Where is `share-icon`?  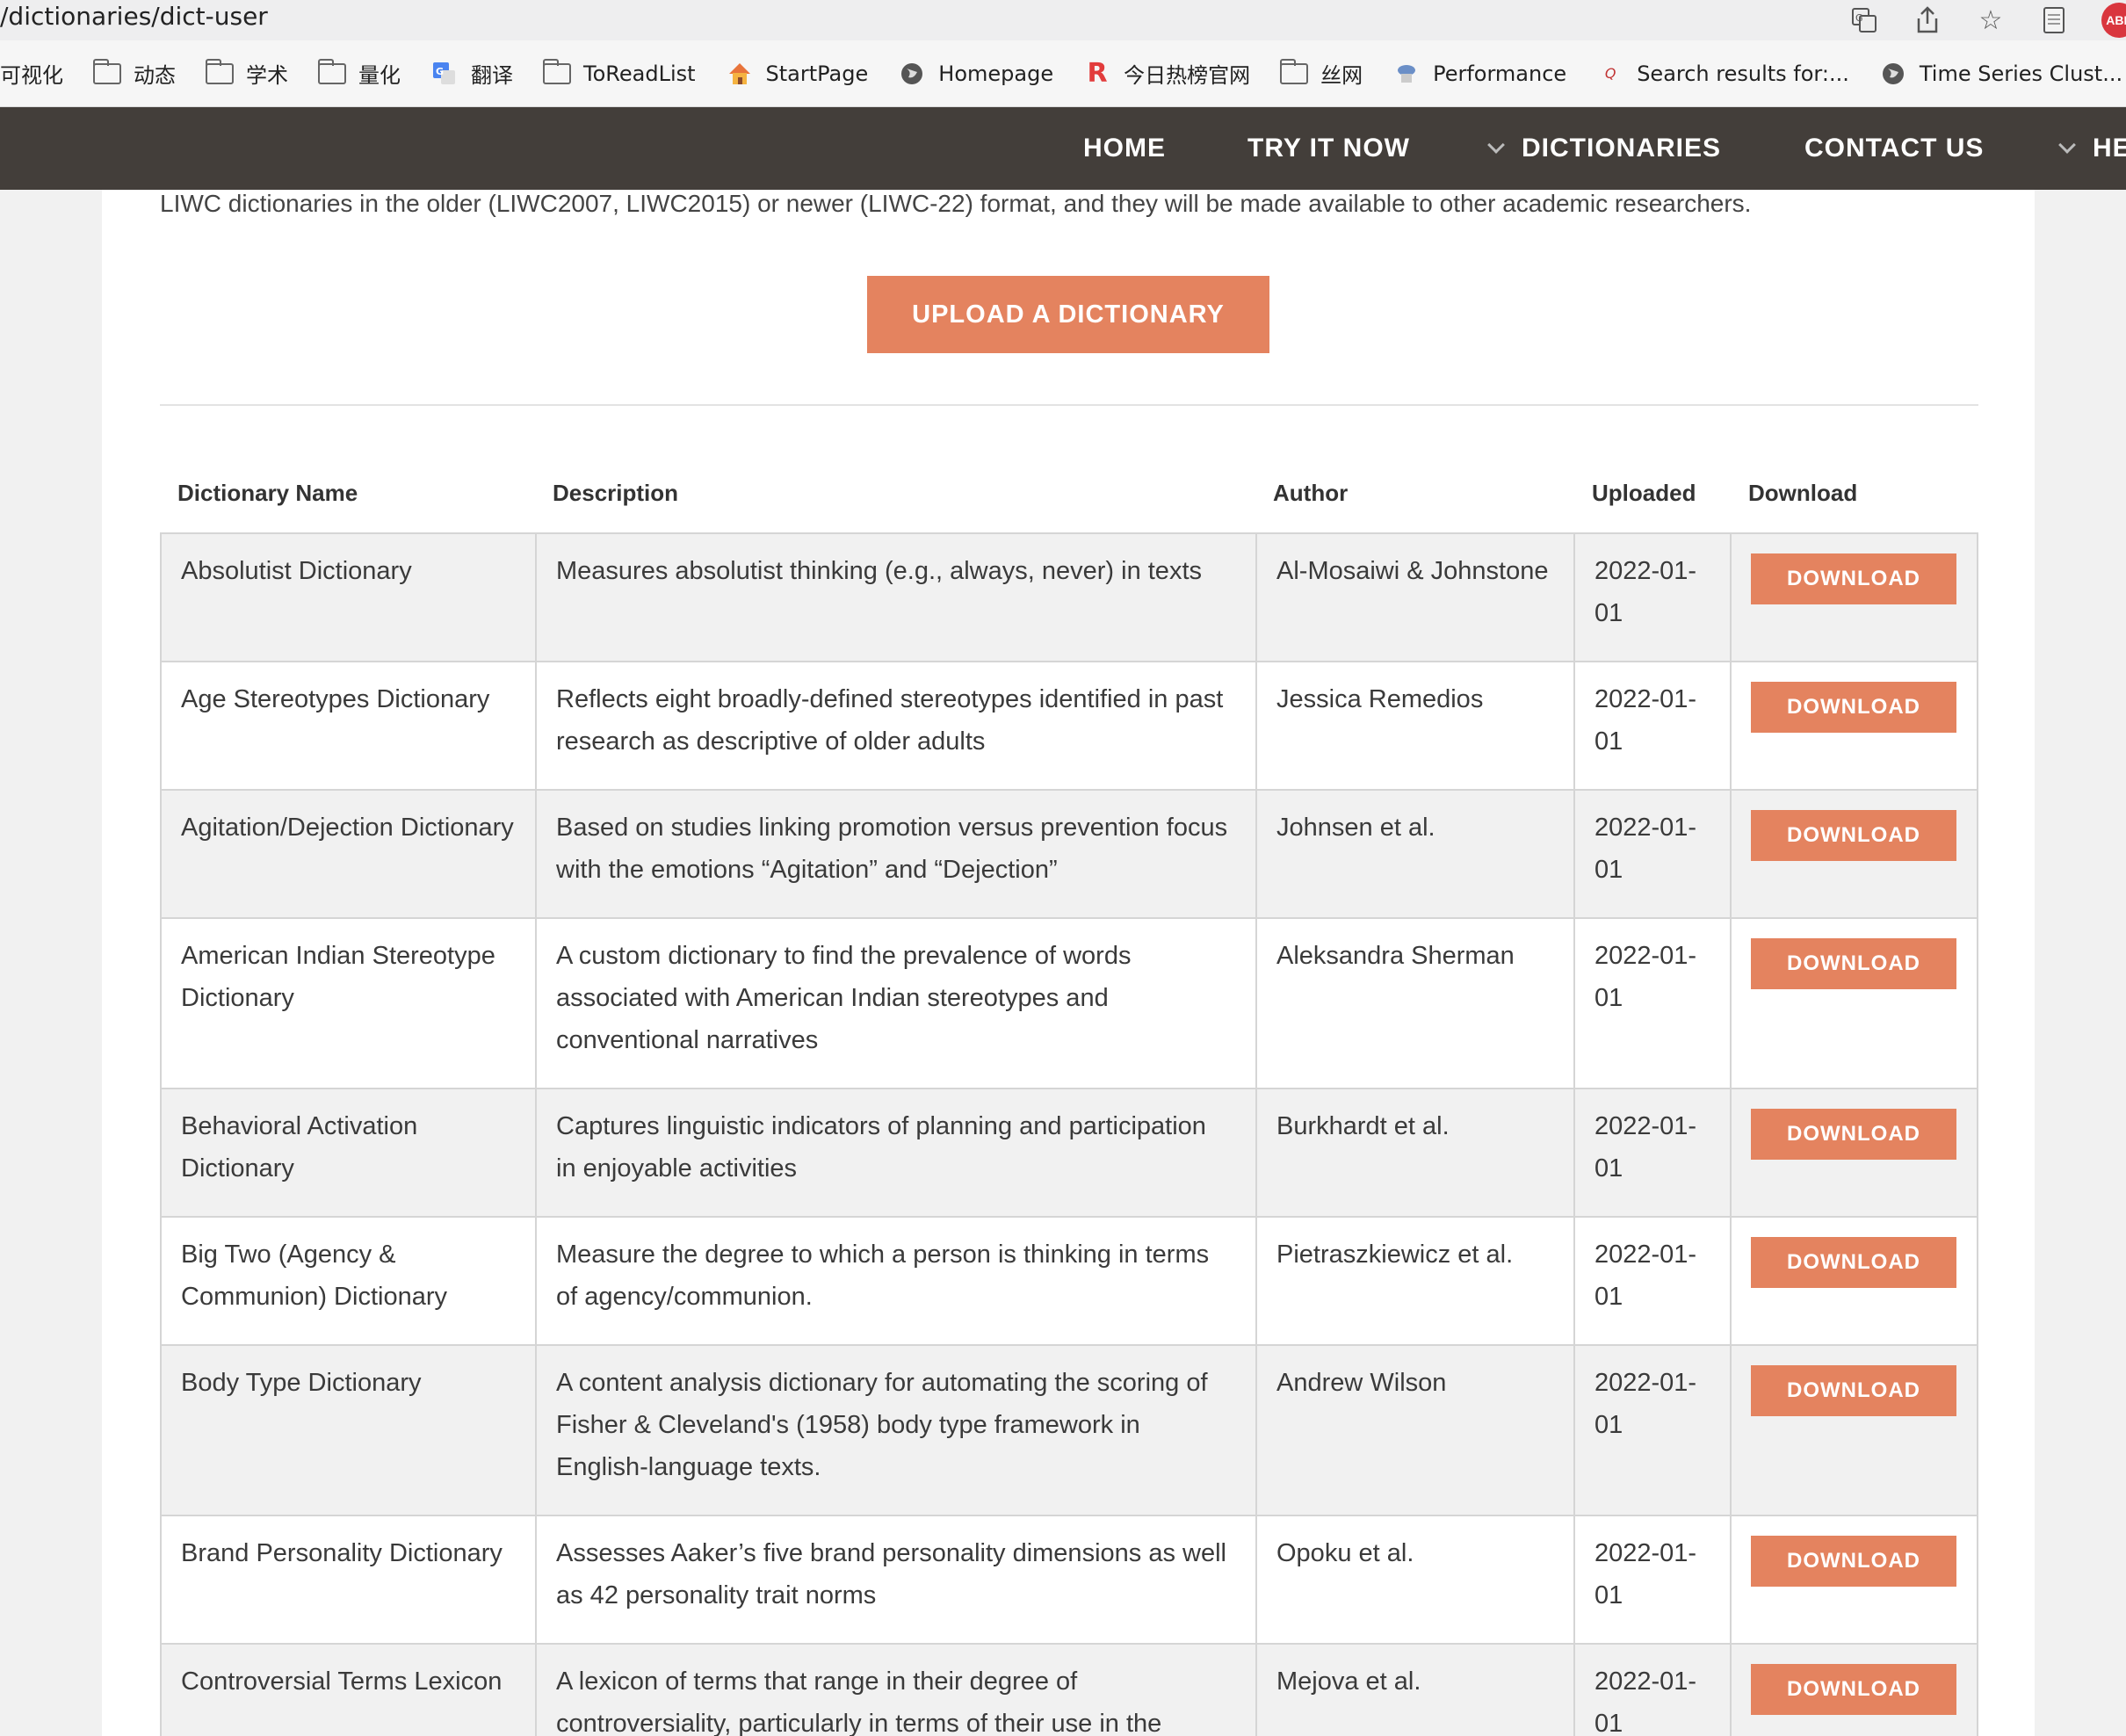
share-icon is located at coordinates (1927, 20).